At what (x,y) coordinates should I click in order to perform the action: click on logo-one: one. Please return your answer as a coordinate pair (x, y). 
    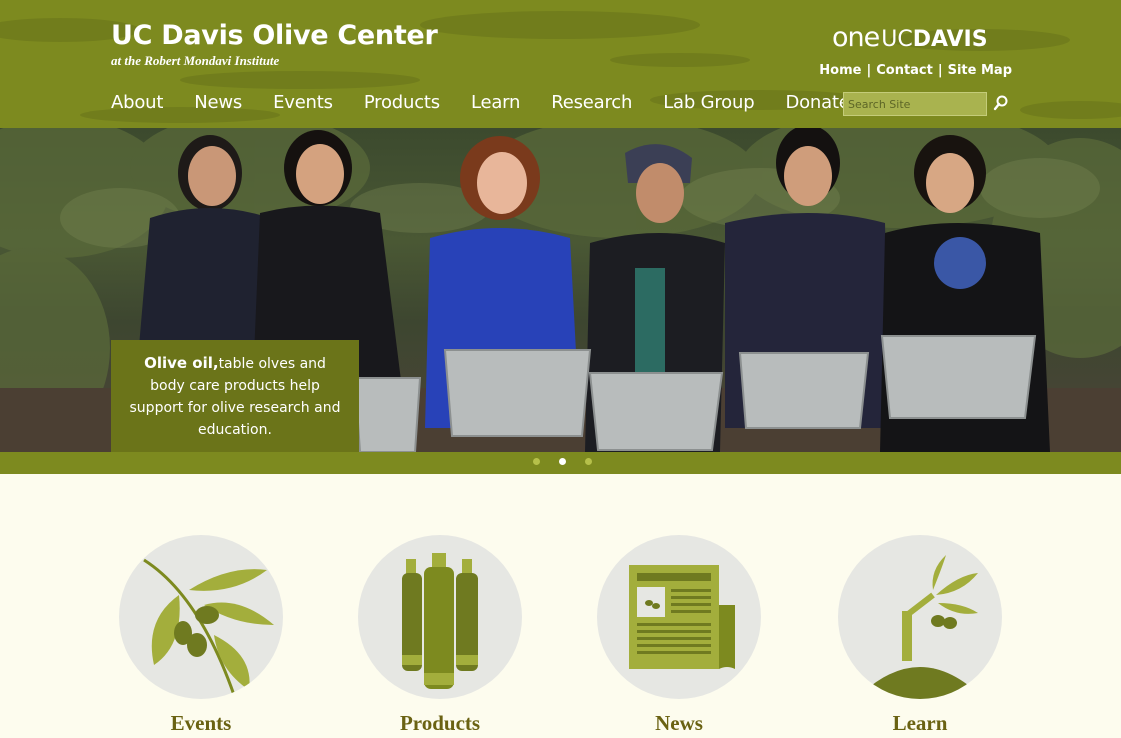
    Looking at the image, I should click on (856, 37).